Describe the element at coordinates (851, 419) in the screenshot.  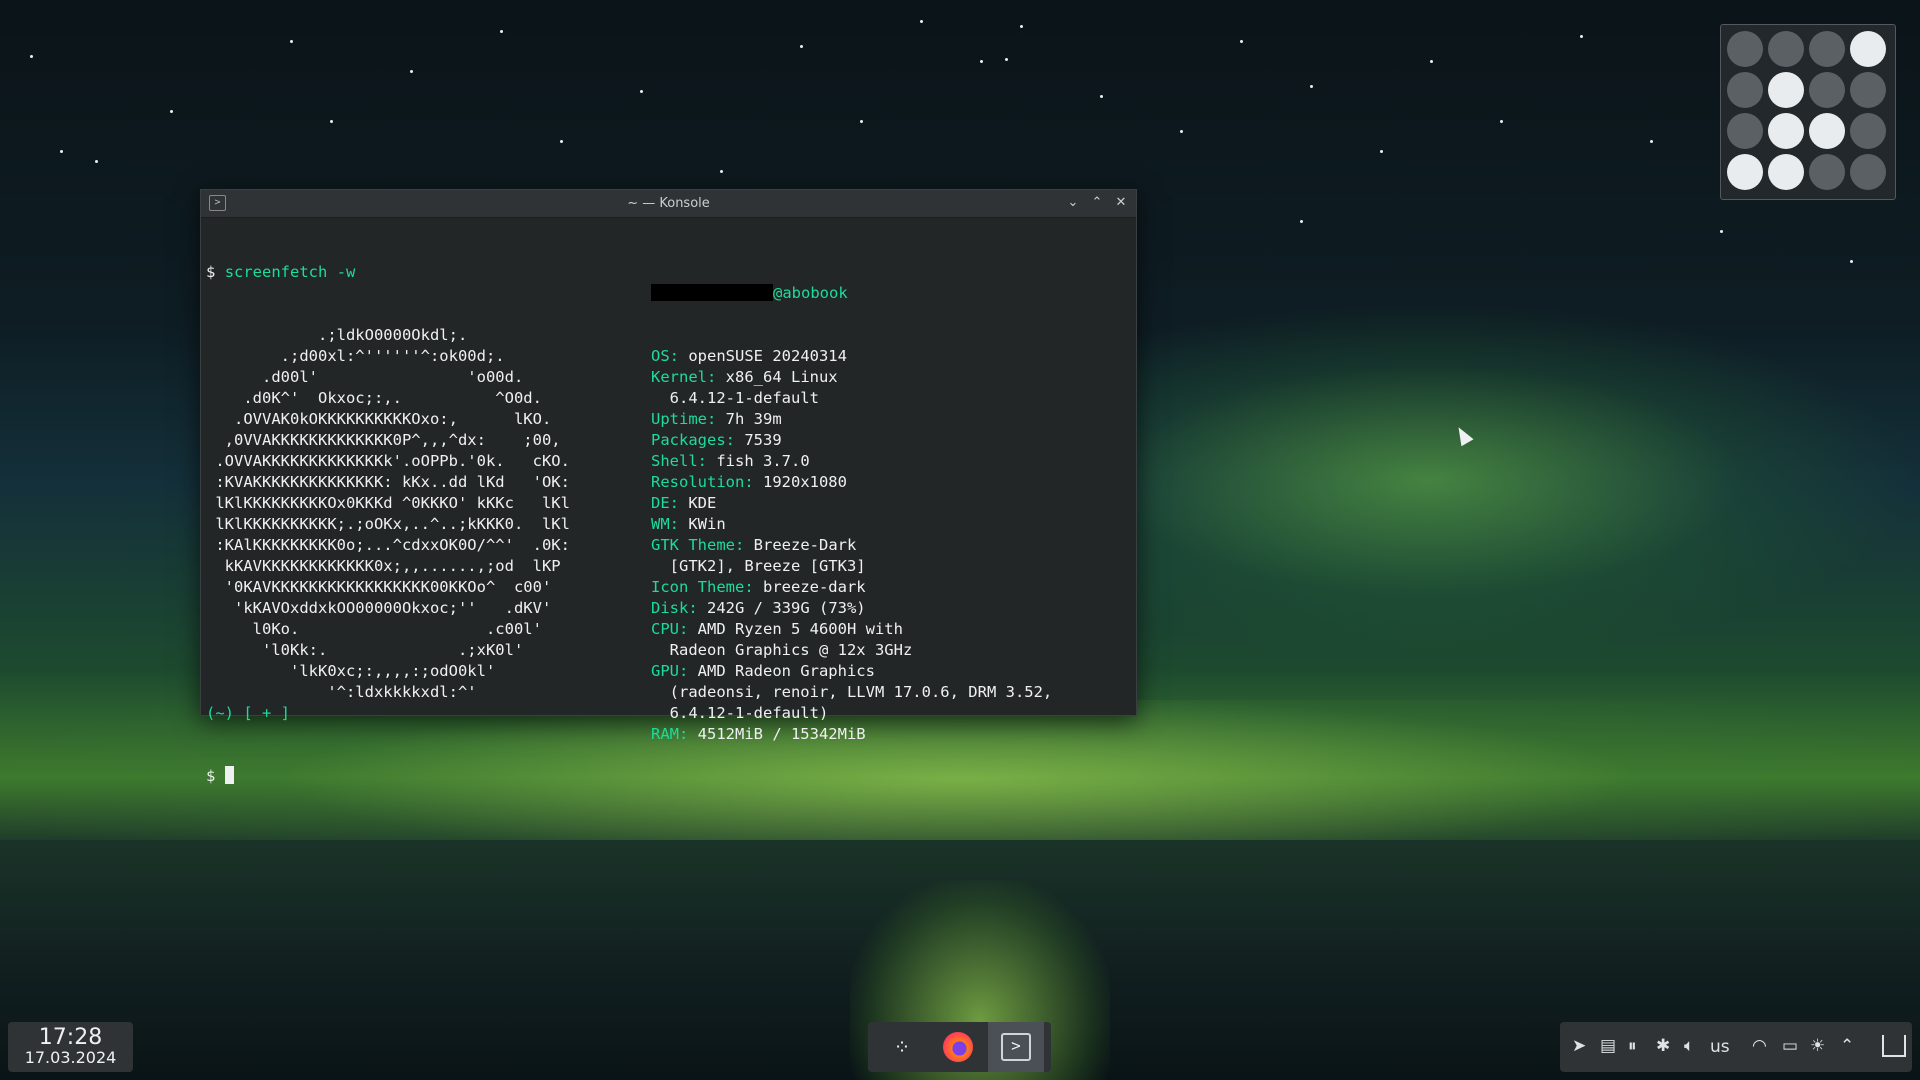
I see `system-info-row: Uptime: 7h 39m` at that location.